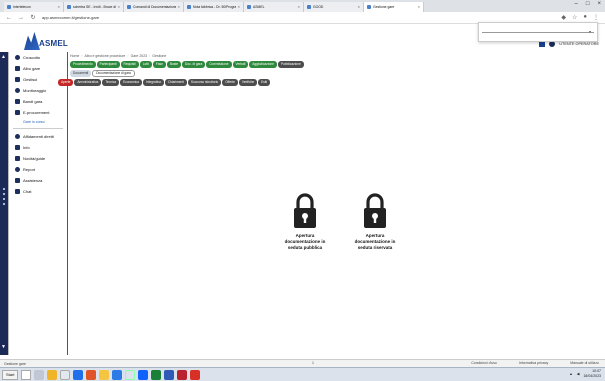 This screenshot has height=381, width=605. Describe the element at coordinates (394, 7) in the screenshot. I see `browser-tab: Gestione gare ×` at that location.